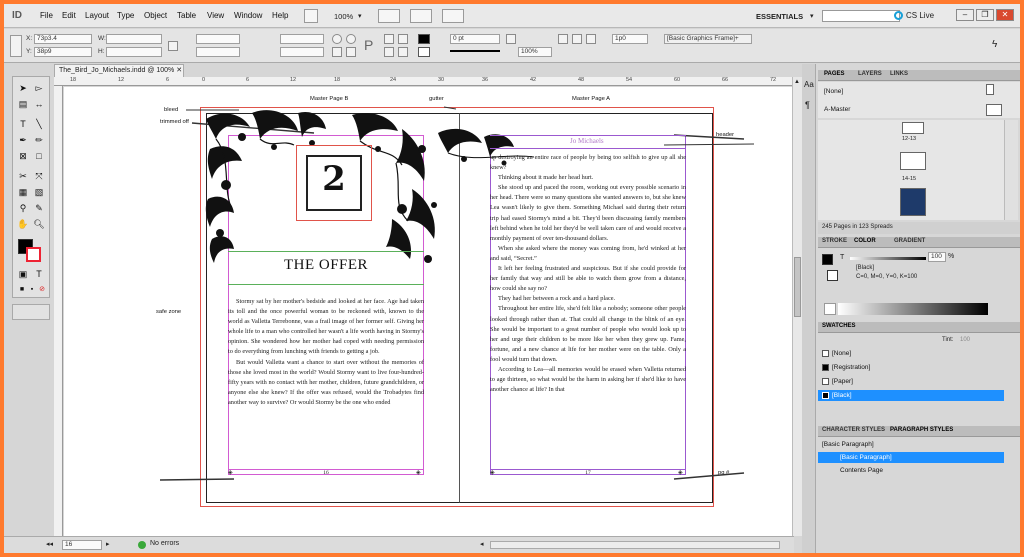 The height and width of the screenshot is (557, 1024). I want to click on vertical-ruler, so click(58, 311).